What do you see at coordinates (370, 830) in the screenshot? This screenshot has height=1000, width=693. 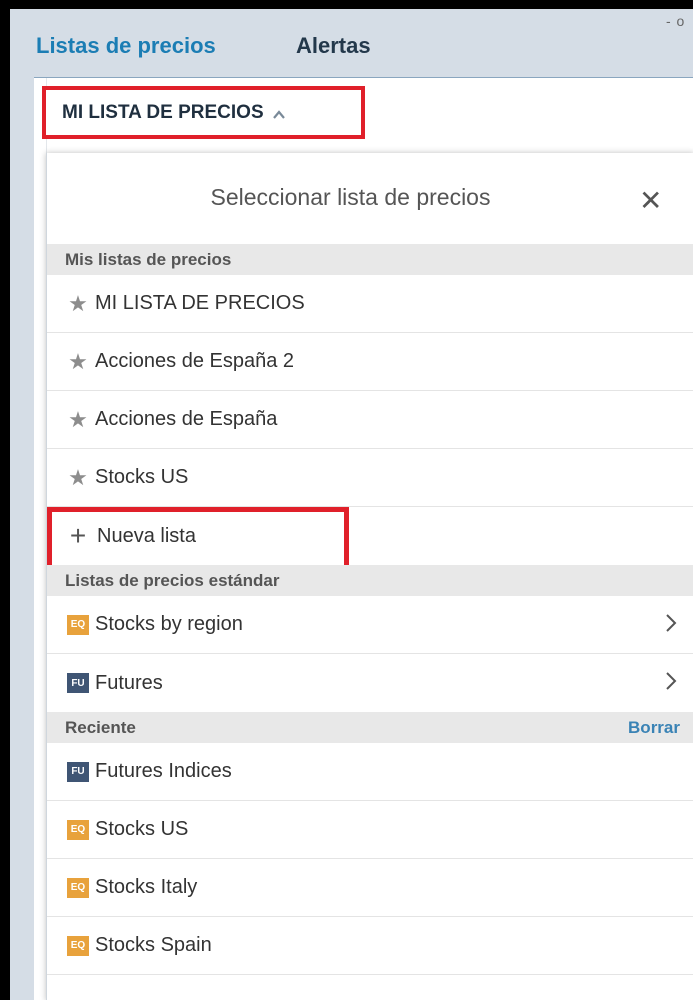 I see `list-item: EQ Stocks US` at bounding box center [370, 830].